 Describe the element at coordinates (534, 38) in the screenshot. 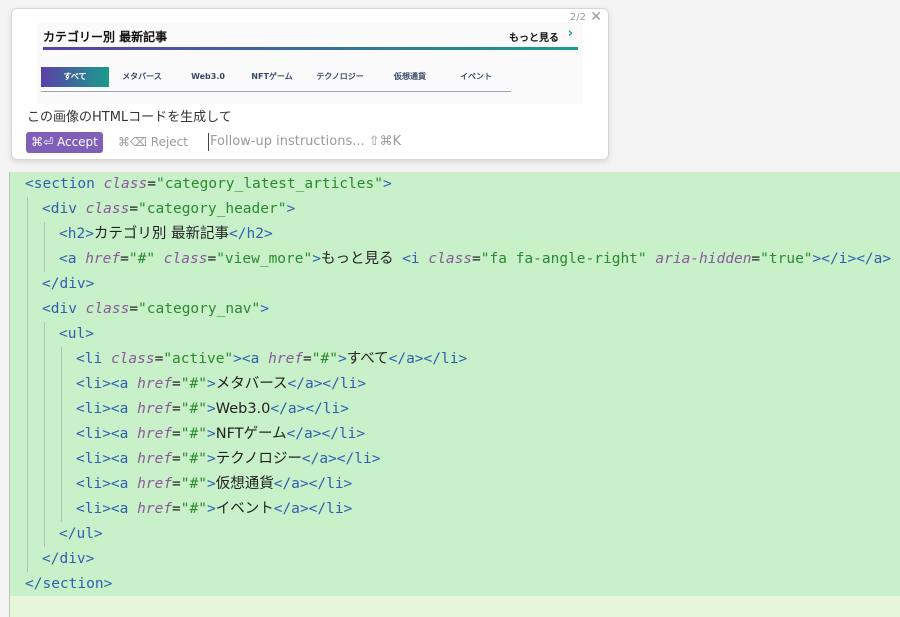

I see `thumb-more-link: もっと見る` at that location.